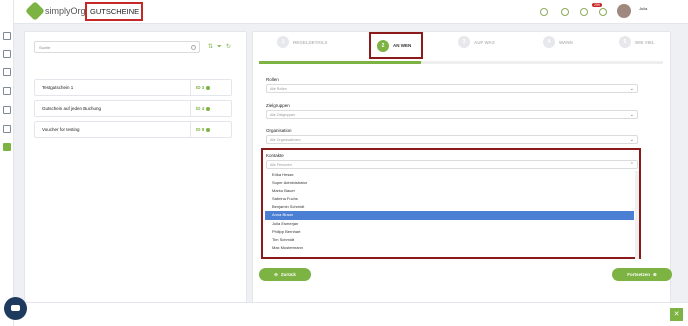 The height and width of the screenshot is (326, 688). Describe the element at coordinates (133, 129) in the screenshot. I see `voucher-item: Voucher for testing ID 8` at that location.